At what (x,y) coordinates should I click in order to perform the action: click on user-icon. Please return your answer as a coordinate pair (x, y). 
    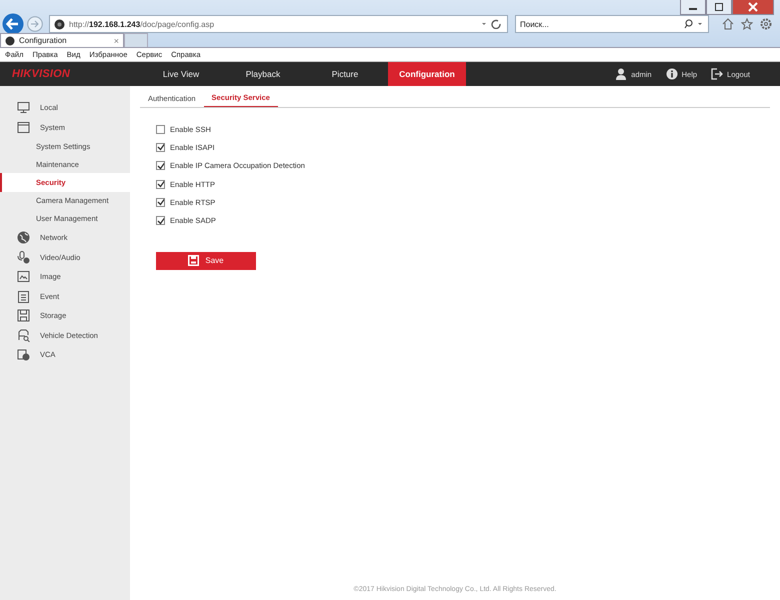
    Looking at the image, I should click on (621, 74).